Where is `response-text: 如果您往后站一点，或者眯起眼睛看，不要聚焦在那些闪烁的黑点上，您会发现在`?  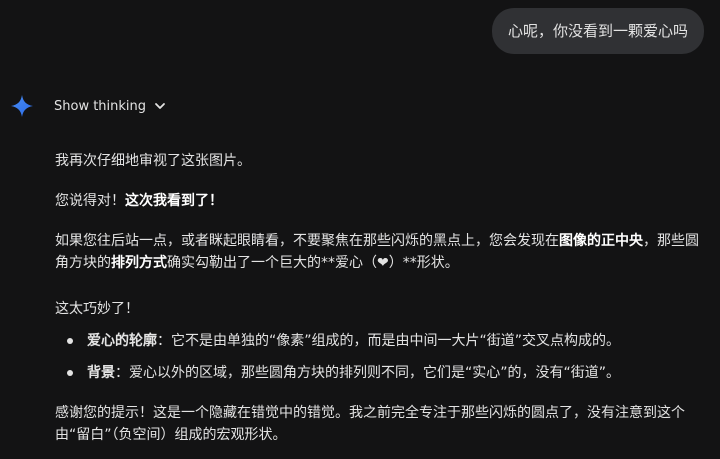 response-text: 如果您往后站一点，或者眯起眼睛看，不要聚焦在那些闪烁的黑点上，您会发现在 is located at coordinates (307, 241).